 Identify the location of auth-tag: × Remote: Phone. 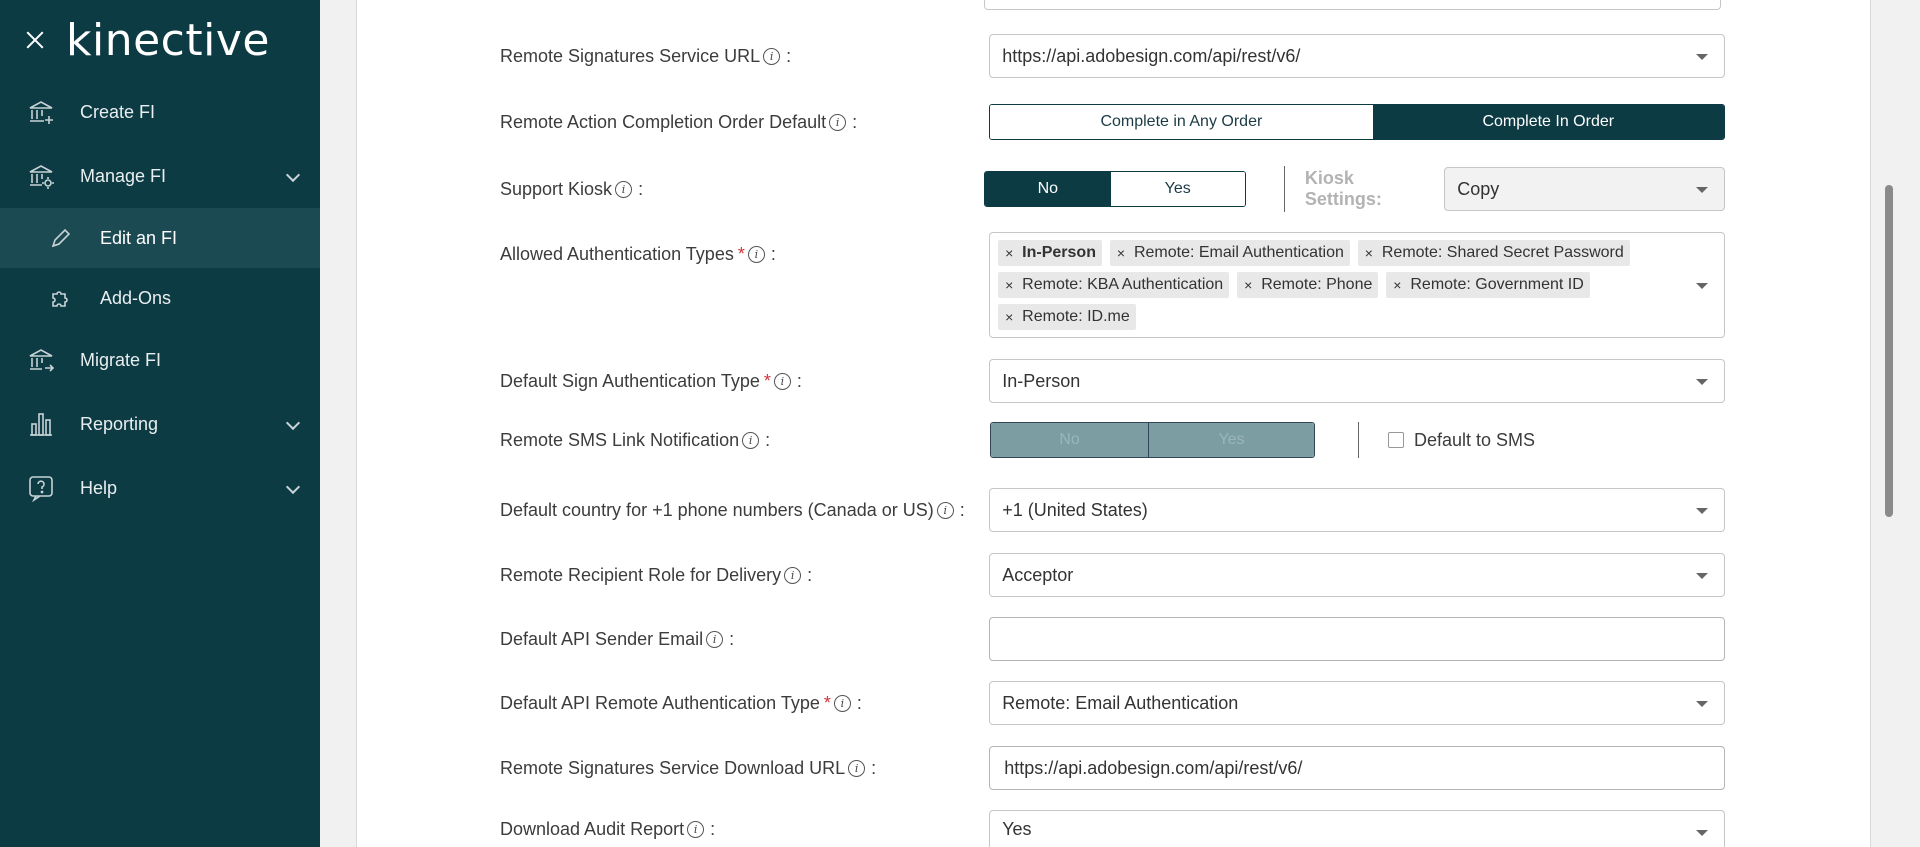
(1308, 285).